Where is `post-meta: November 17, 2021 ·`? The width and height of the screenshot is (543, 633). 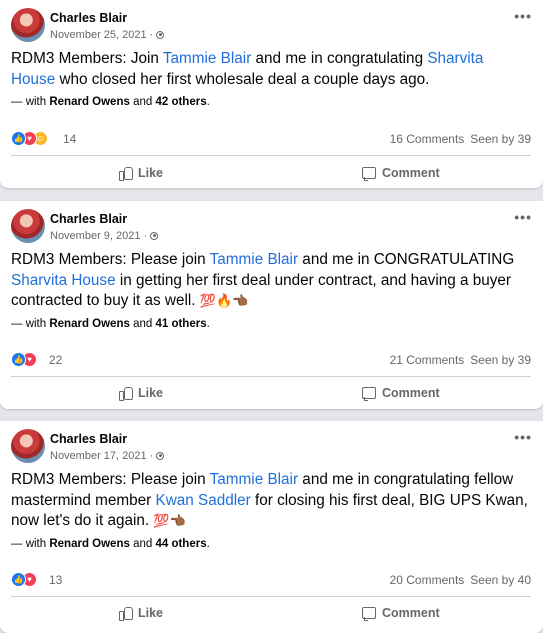
post-meta: November 17, 2021 · is located at coordinates (107, 456).